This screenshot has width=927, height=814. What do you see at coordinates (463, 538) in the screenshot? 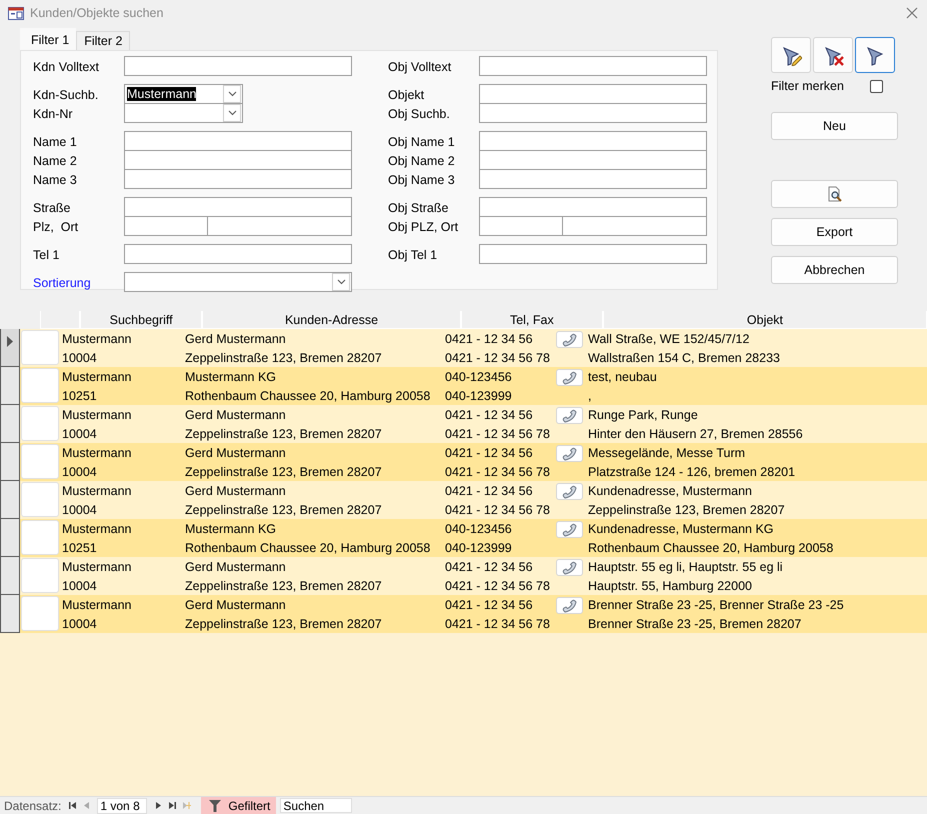
I see `table-row: Mustermann 10251 Mustermann KG Rothenbaum Chaussee 20, Hamburg 20058 040-123456 040-123999 Kundenadresse, Mustermann KG Rothenbaum Chaussee 20, Hamburg 20058` at bounding box center [463, 538].